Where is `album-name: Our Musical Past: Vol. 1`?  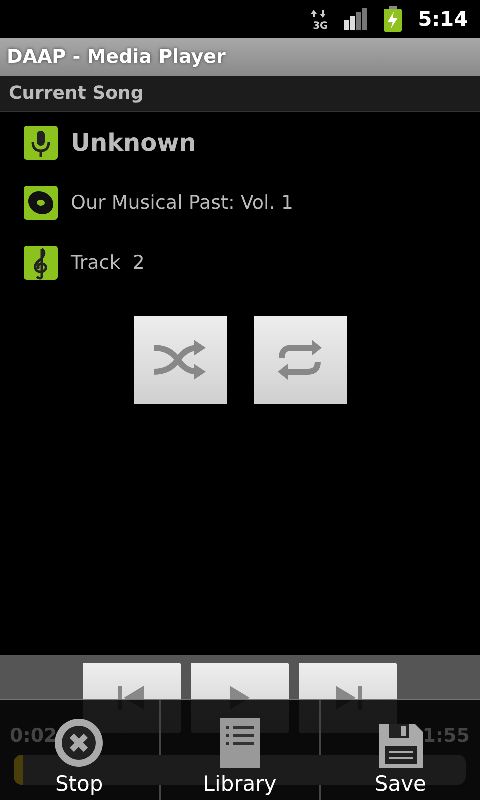 album-name: Our Musical Past: Vol. 1 is located at coordinates (182, 203).